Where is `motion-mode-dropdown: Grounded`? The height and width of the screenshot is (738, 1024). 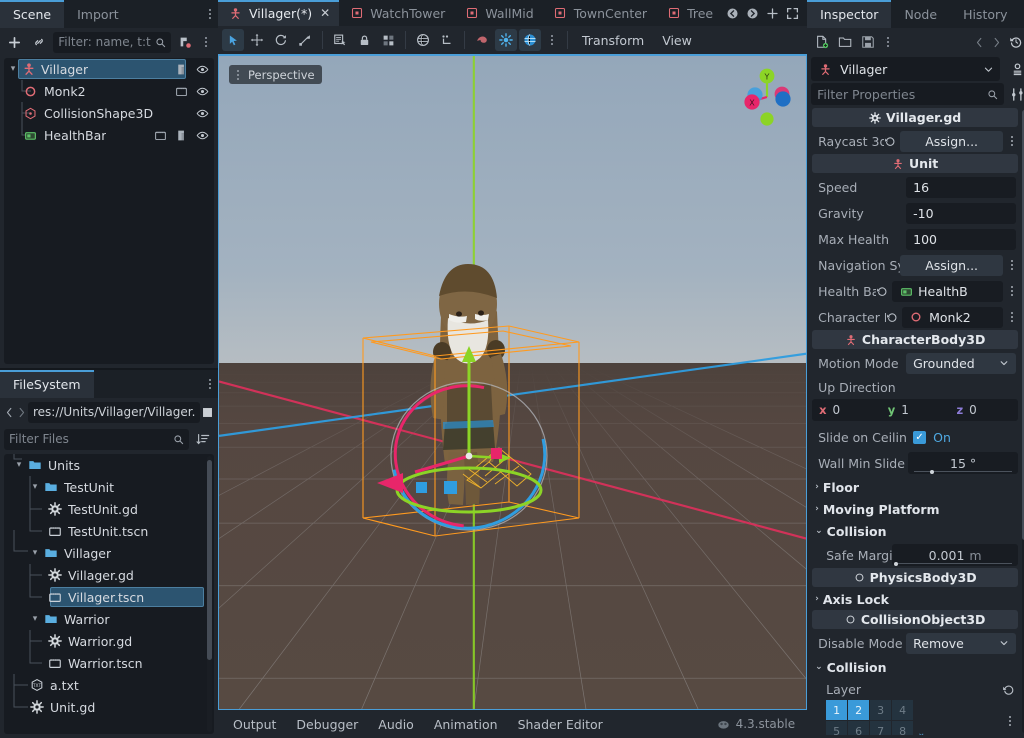
motion-mode-dropdown: Grounded is located at coordinates (961, 363).